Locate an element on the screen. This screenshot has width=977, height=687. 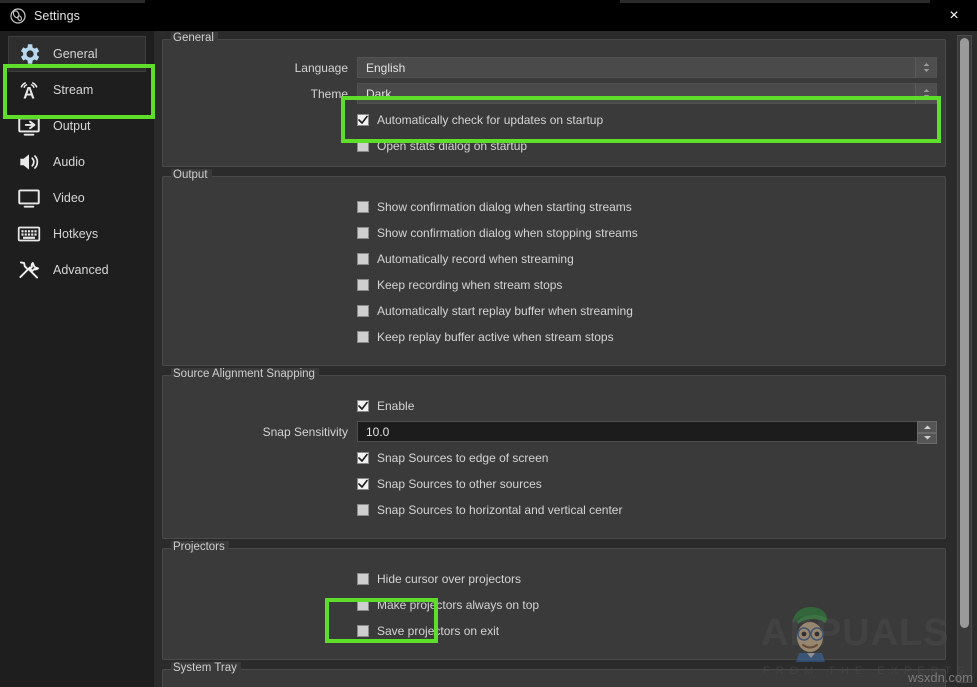
group-title-projectors: Projectors is located at coordinates (200, 547).